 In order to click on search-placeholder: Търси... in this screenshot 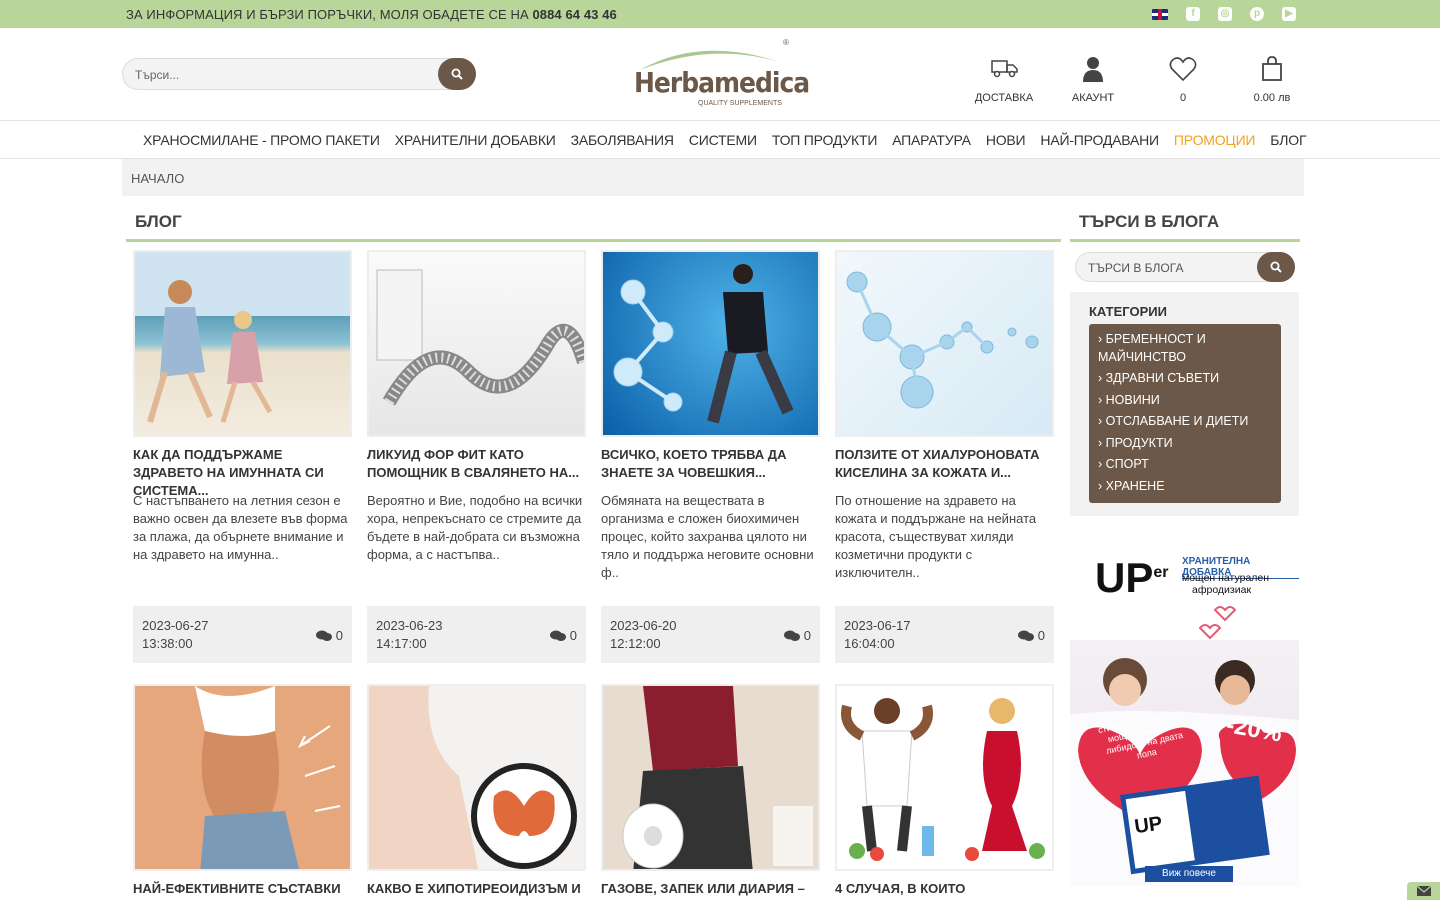, I will do `click(157, 75)`.